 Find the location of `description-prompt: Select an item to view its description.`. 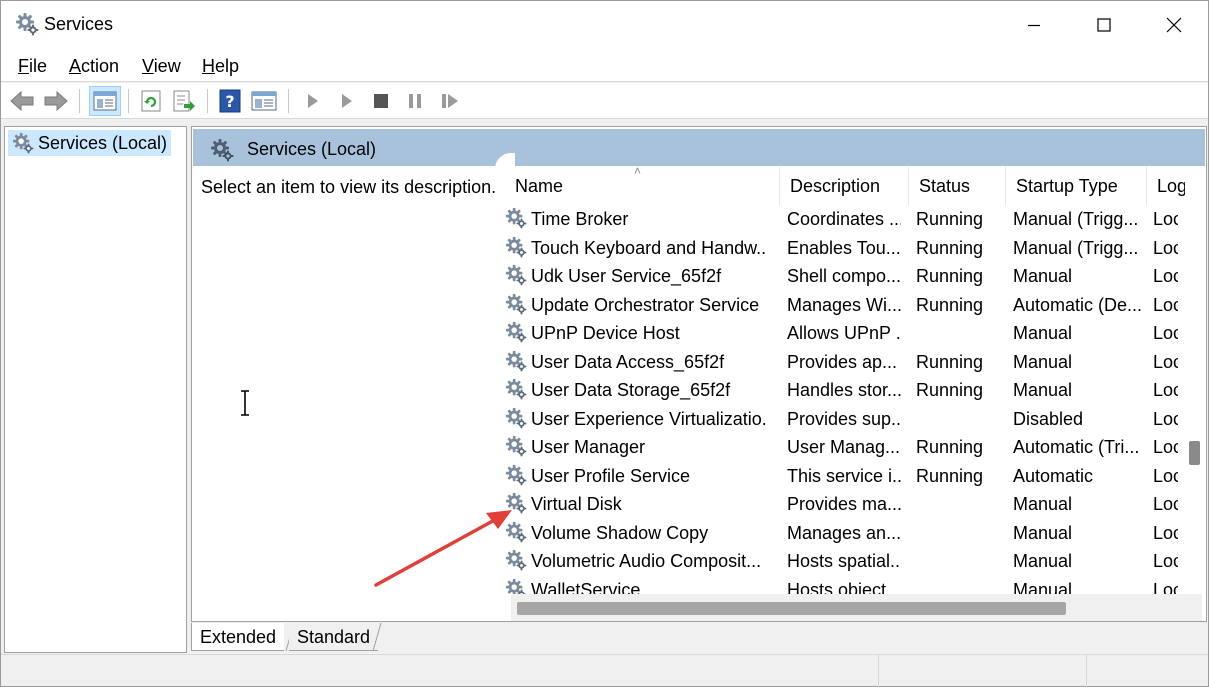

description-prompt: Select an item to view its description. is located at coordinates (349, 187).